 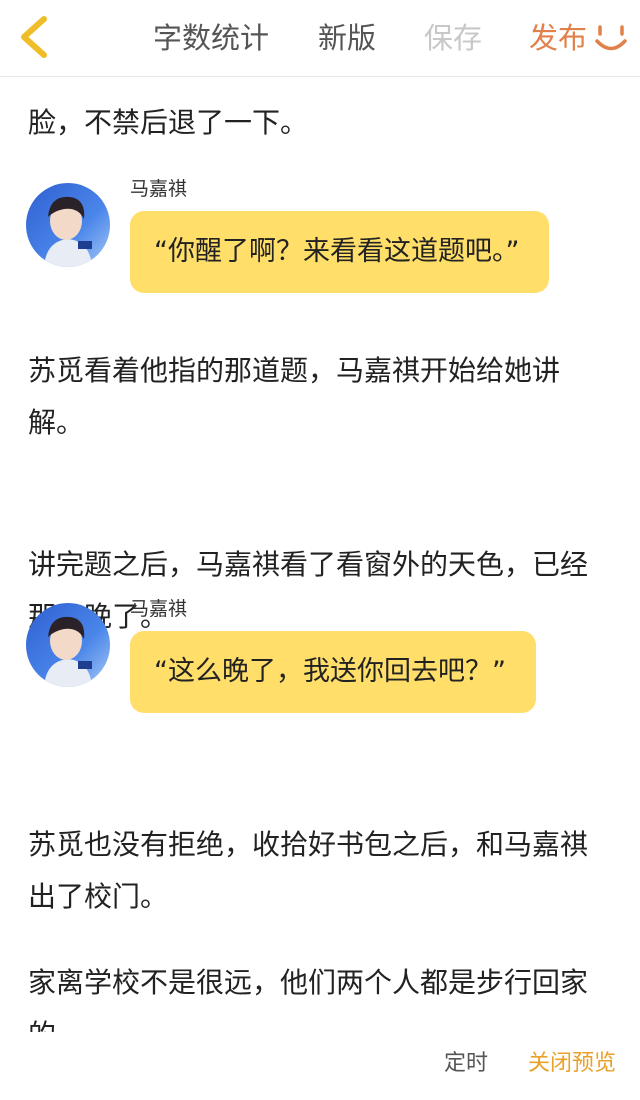 What do you see at coordinates (308, 870) in the screenshot?
I see `paragraph: 苏觅也没有拒绝，收拾好书包之后，和马嘉祺出了校门。` at bounding box center [308, 870].